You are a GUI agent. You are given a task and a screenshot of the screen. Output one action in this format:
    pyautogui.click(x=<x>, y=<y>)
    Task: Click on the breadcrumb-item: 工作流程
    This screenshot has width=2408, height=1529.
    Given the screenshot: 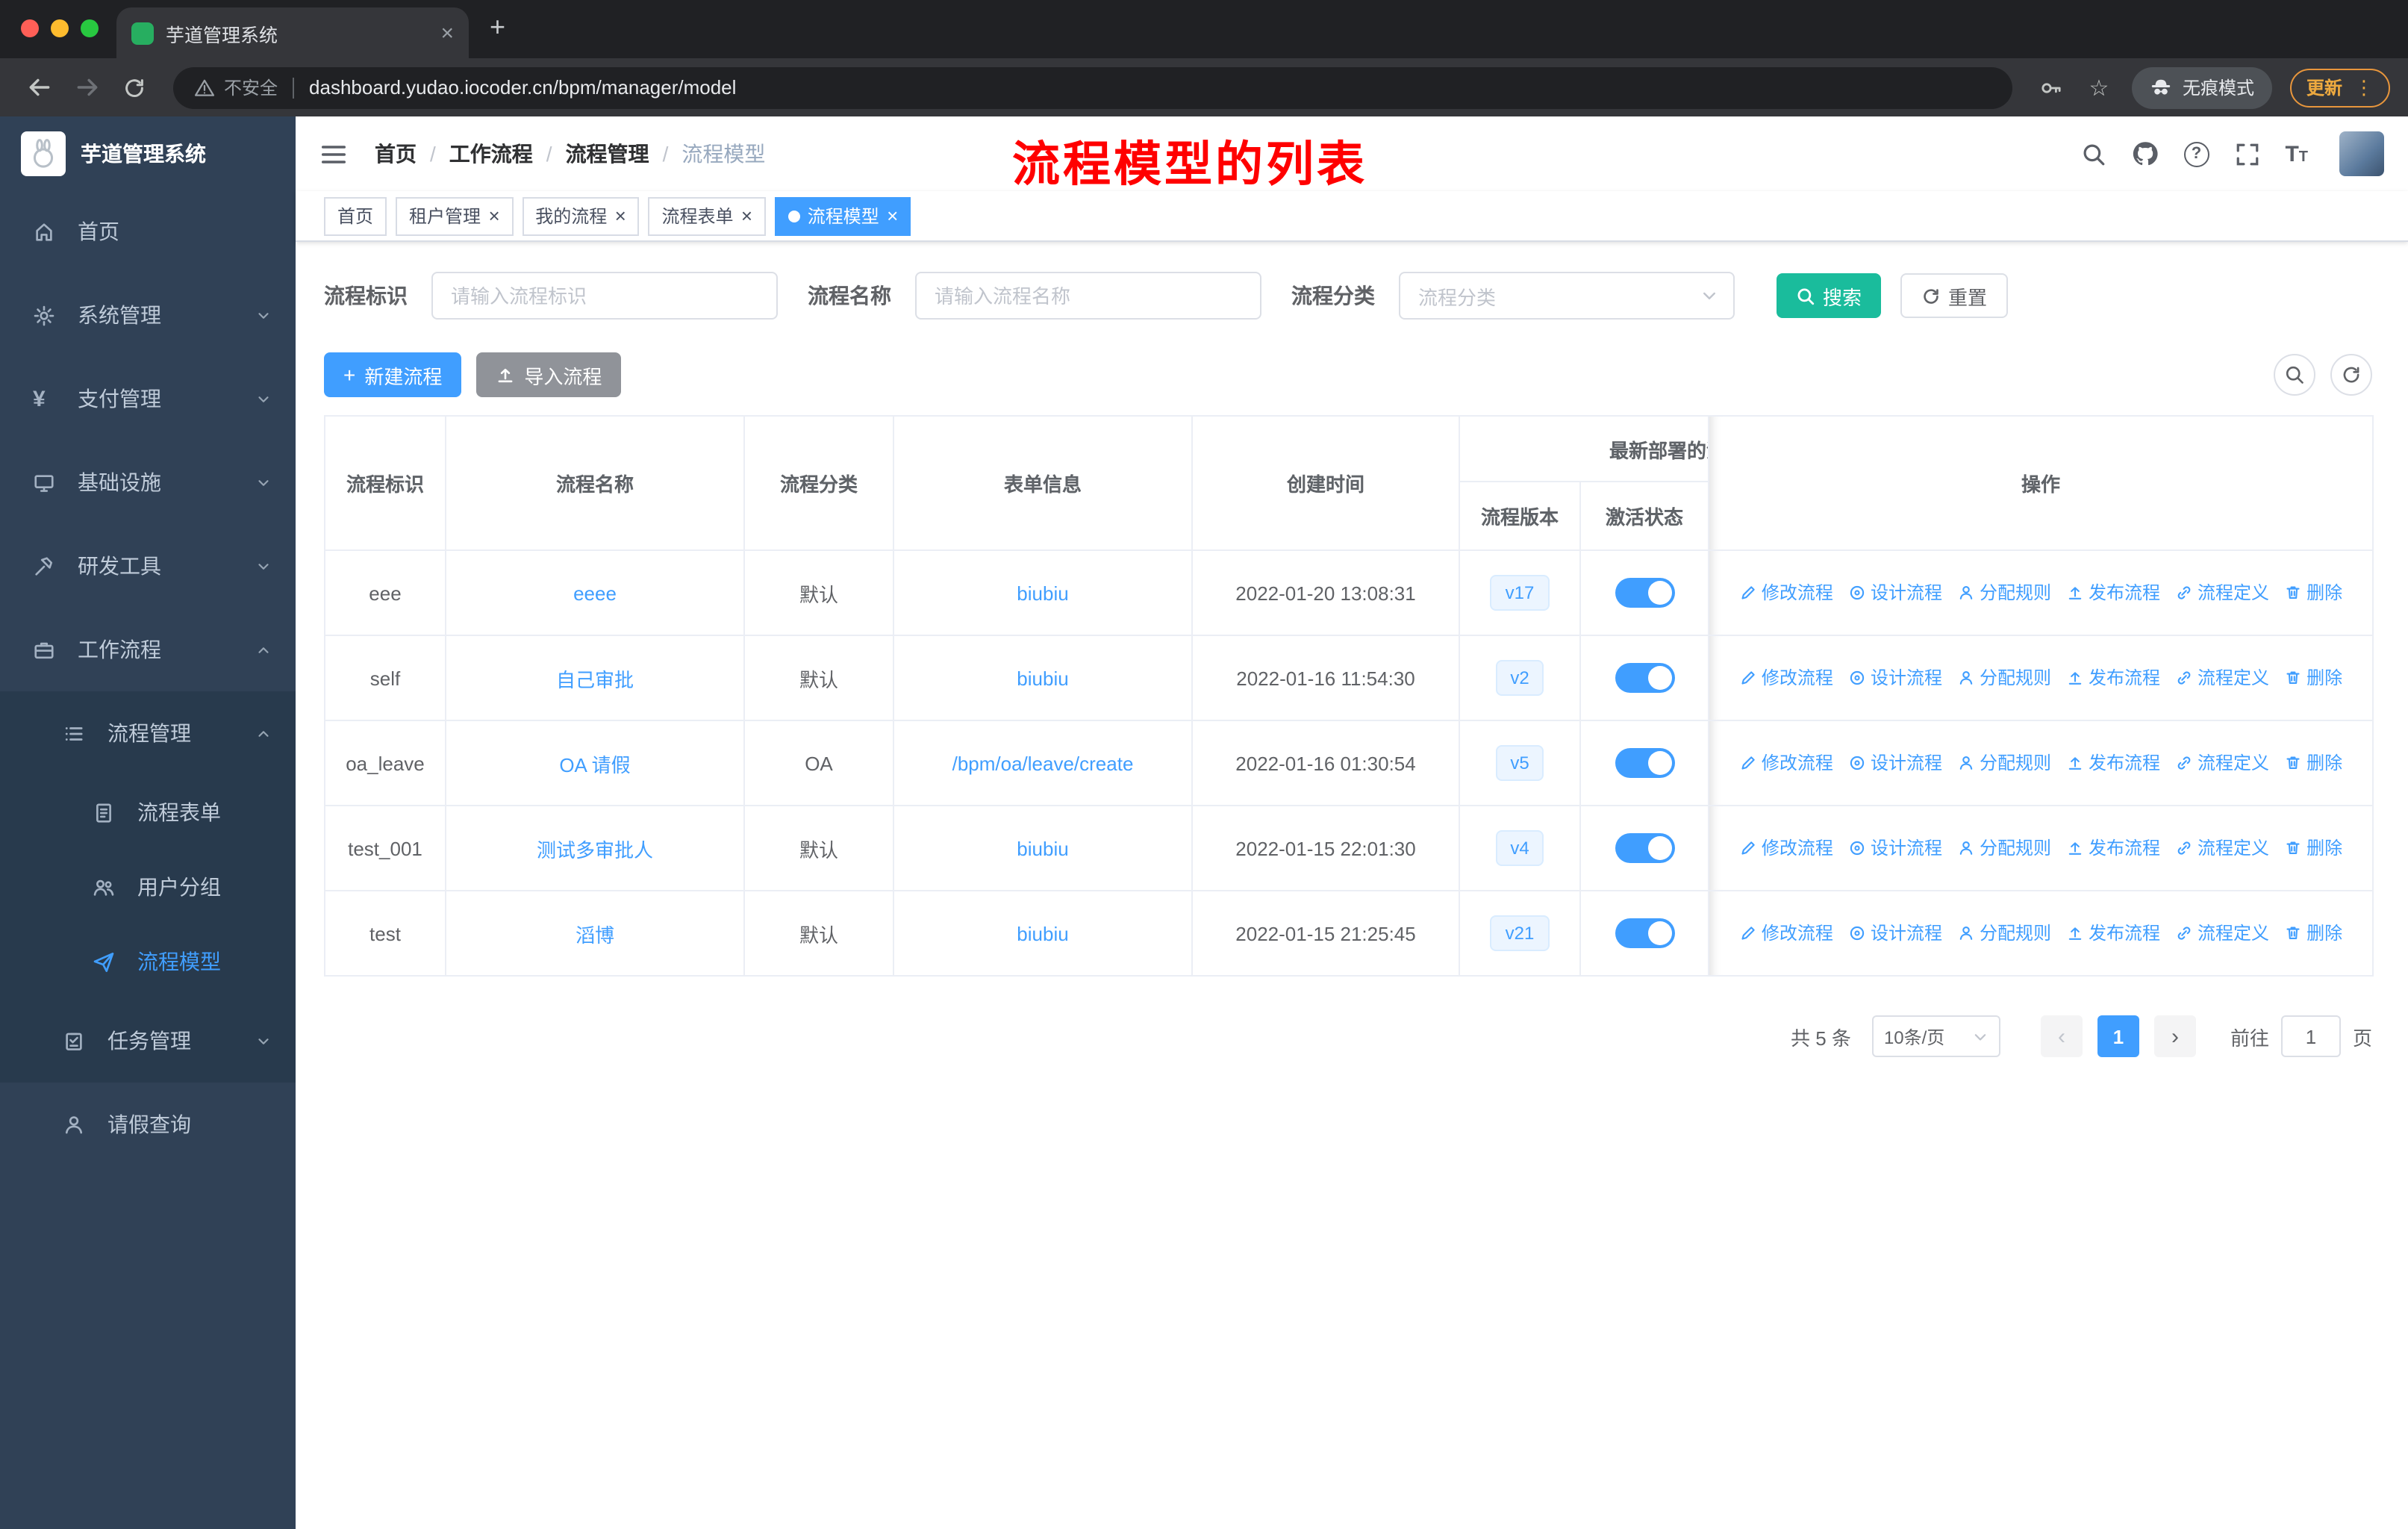 What is the action you would take?
    pyautogui.click(x=491, y=154)
    